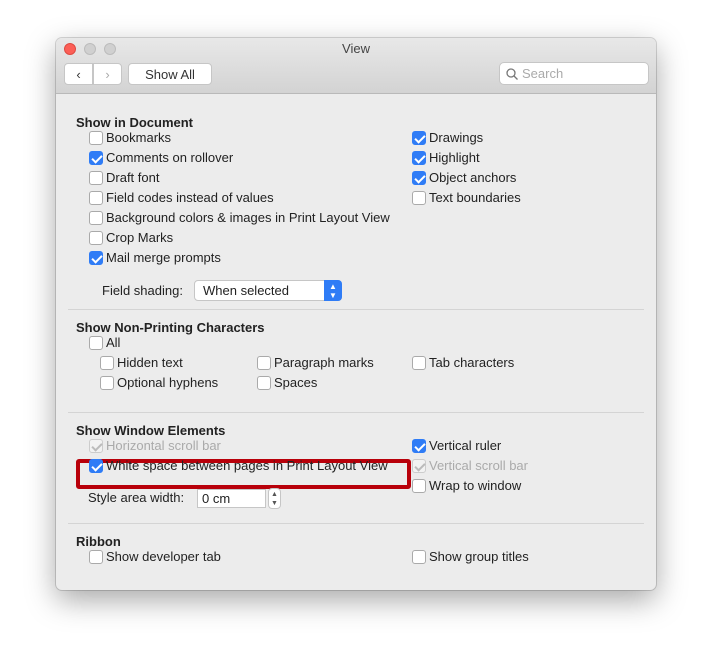  Describe the element at coordinates (96, 178) in the screenshot. I see `checkbox-draft-font` at that location.